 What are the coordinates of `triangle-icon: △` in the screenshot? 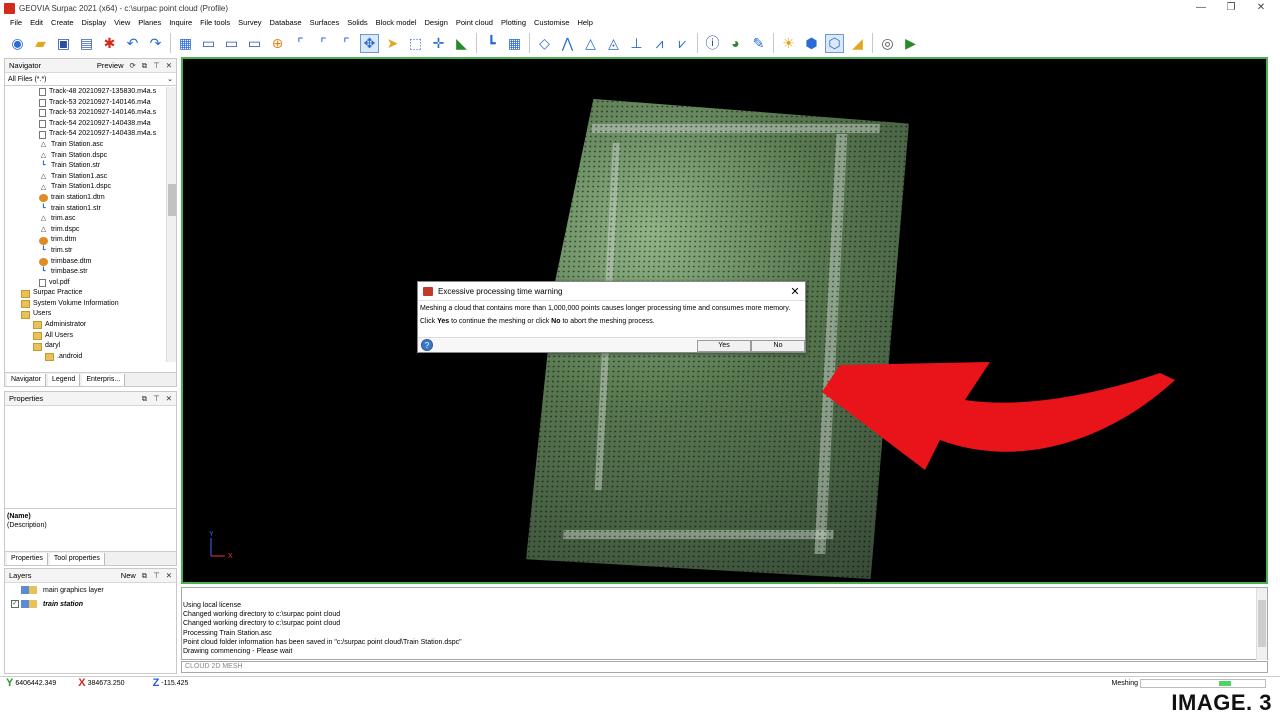 It's located at (590, 43).